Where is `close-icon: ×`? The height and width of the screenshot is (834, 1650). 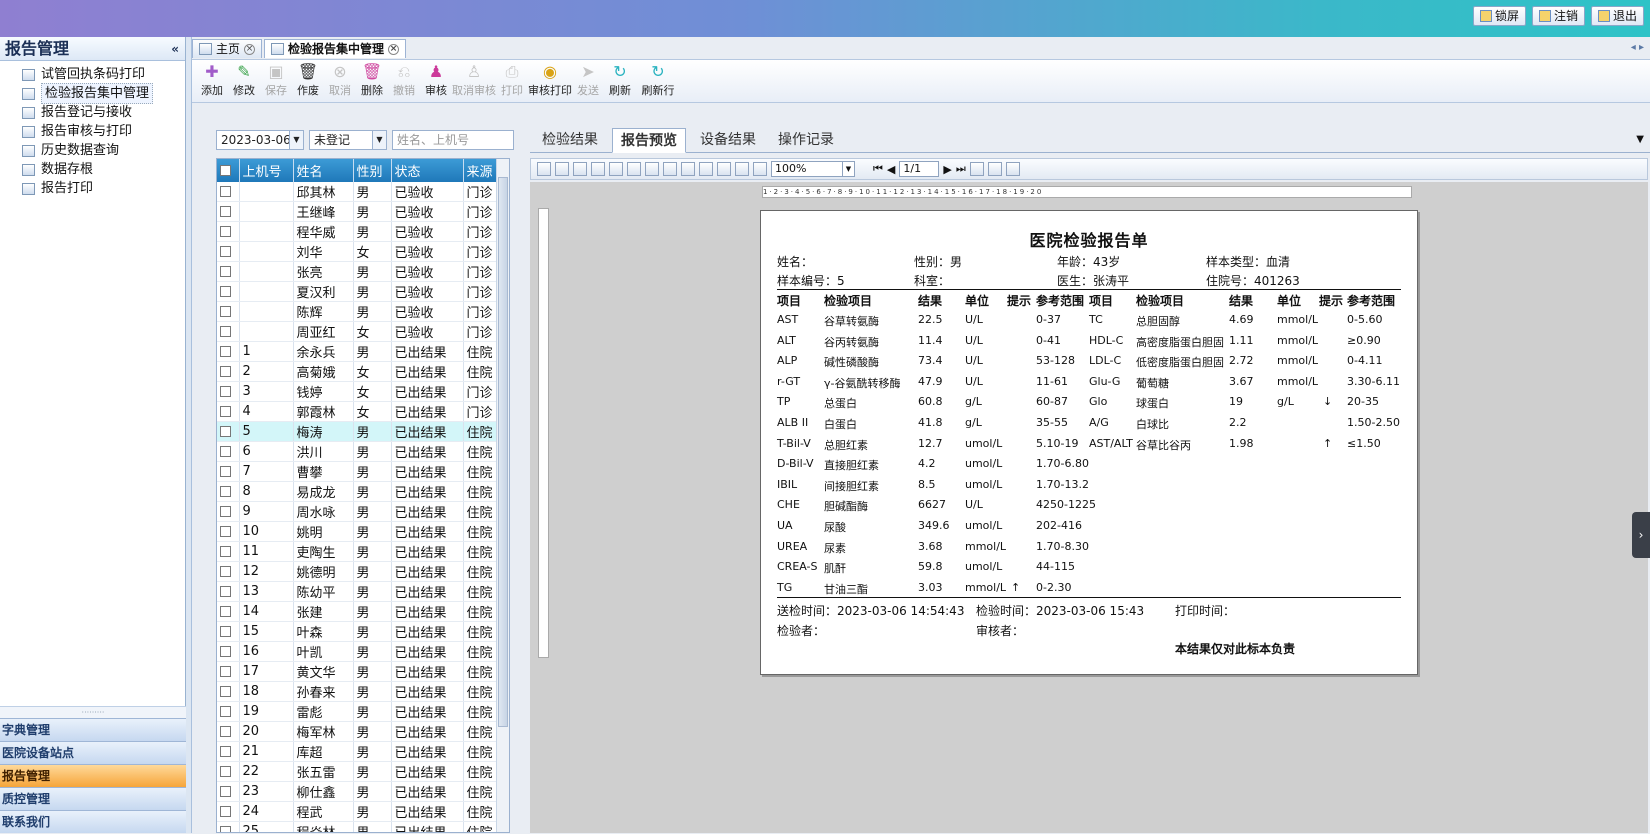
close-icon: × is located at coordinates (394, 49).